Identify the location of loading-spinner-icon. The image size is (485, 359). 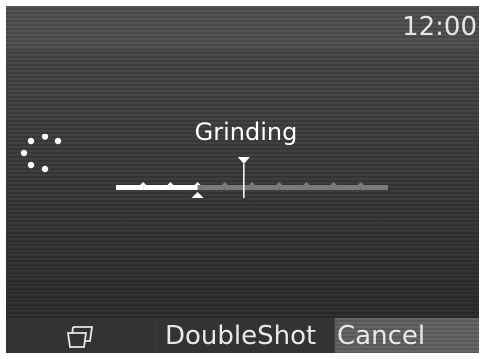
(41, 153).